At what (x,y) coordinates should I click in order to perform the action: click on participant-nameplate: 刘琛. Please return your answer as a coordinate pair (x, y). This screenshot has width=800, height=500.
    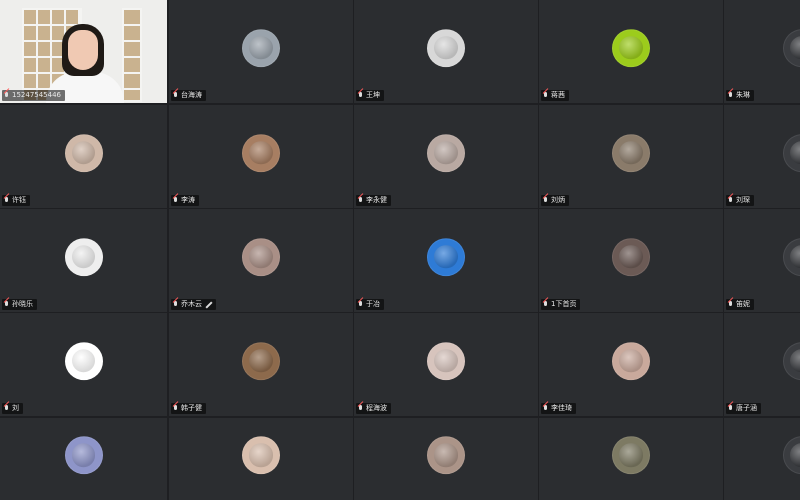
    Looking at the image, I should click on (740, 200).